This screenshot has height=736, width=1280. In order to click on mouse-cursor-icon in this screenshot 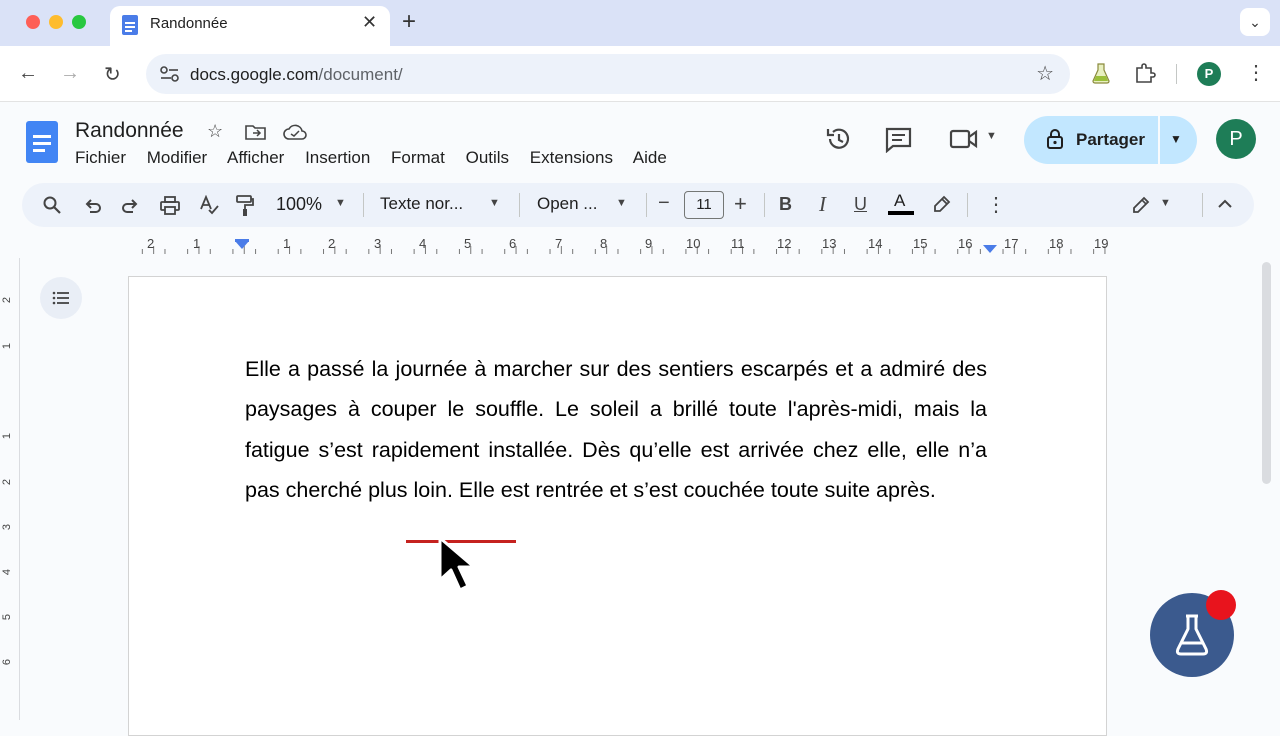, I will do `click(457, 564)`.